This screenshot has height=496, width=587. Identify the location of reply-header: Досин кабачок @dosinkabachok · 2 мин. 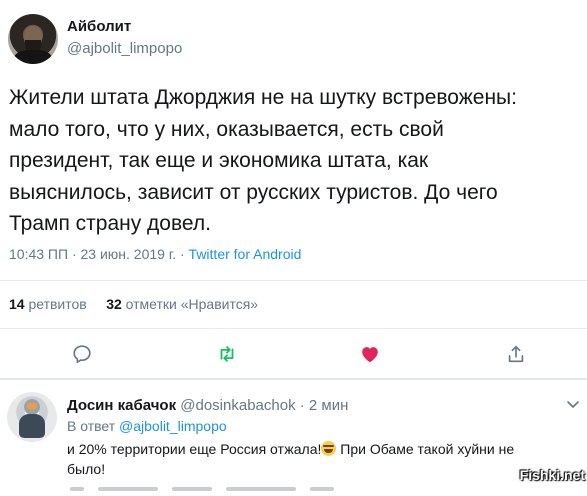
(207, 405).